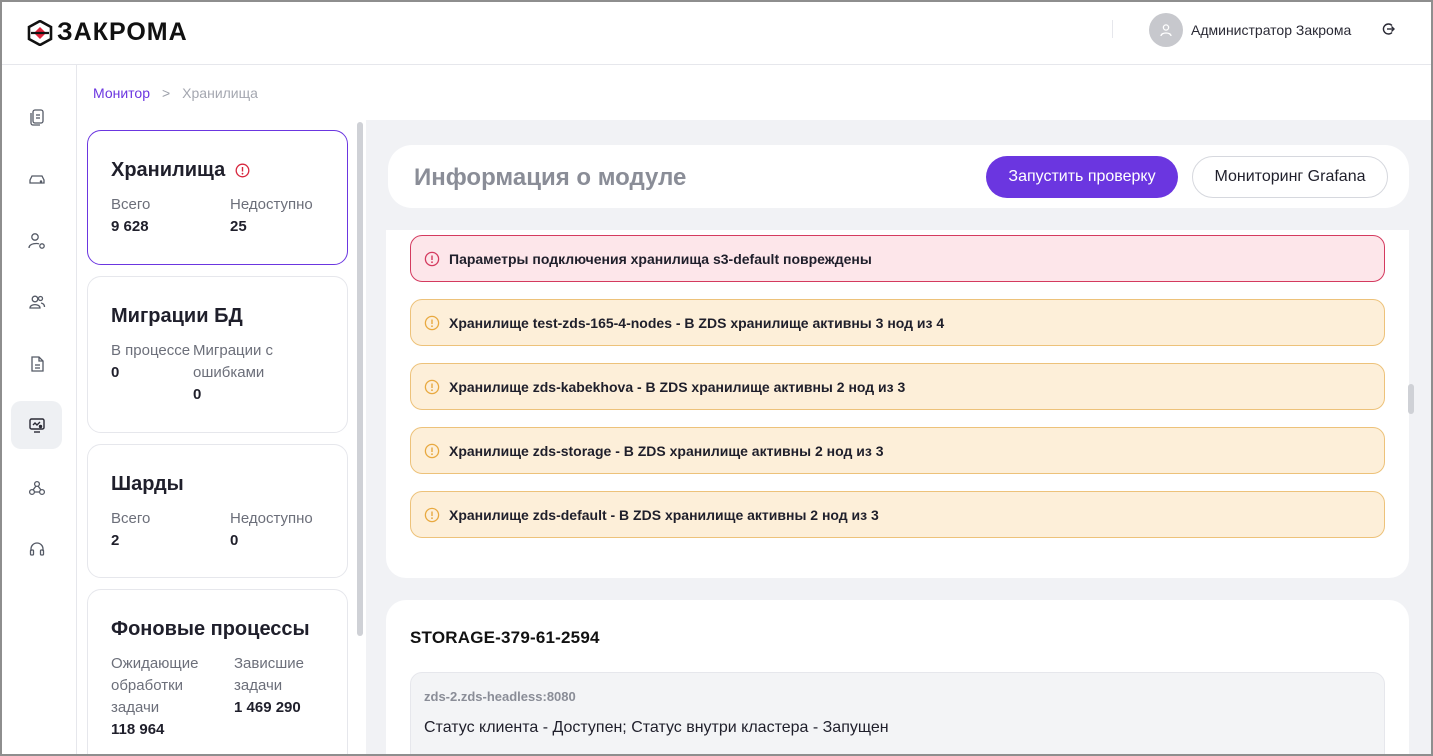 The image size is (1433, 756). I want to click on header-divider, so click(1112, 29).